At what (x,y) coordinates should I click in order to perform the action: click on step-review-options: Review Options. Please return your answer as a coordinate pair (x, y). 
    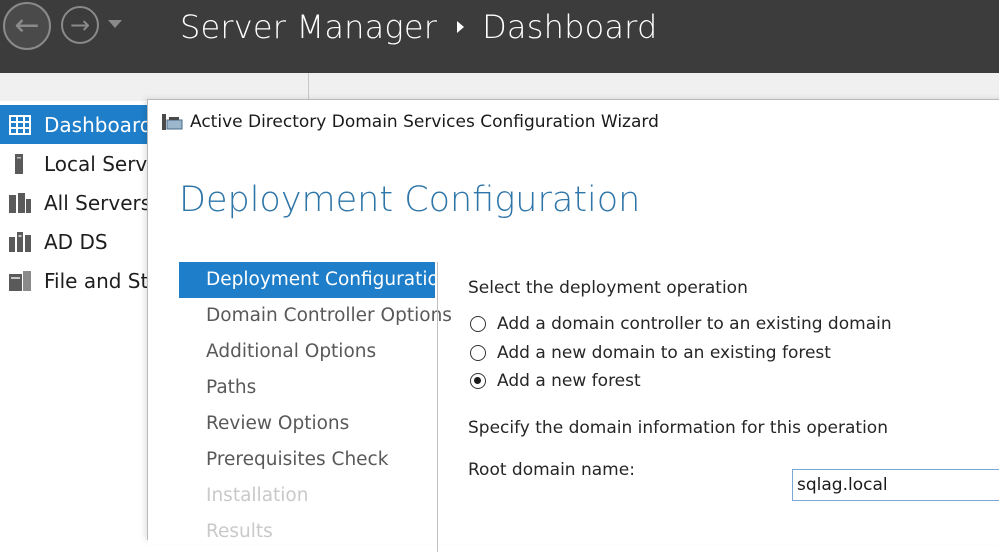
    Looking at the image, I should click on (307, 424).